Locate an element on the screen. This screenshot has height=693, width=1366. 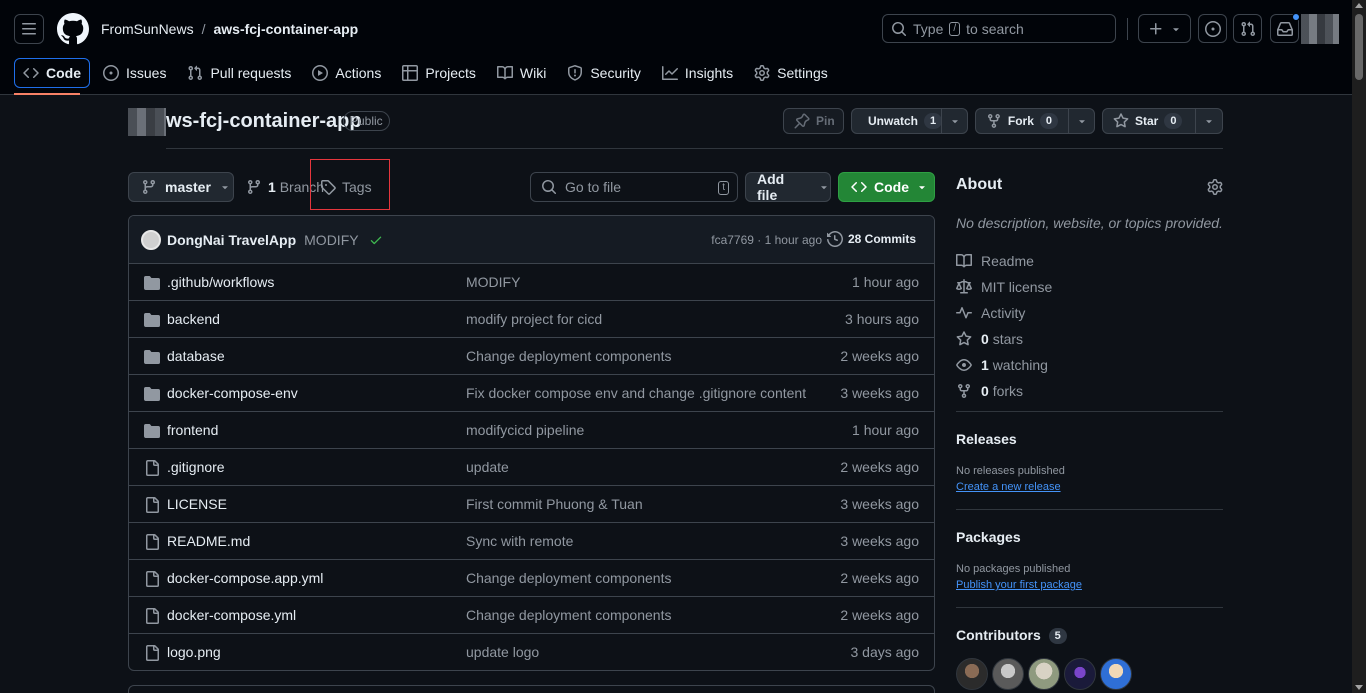
tab-code-label: Code is located at coordinates (63, 73).